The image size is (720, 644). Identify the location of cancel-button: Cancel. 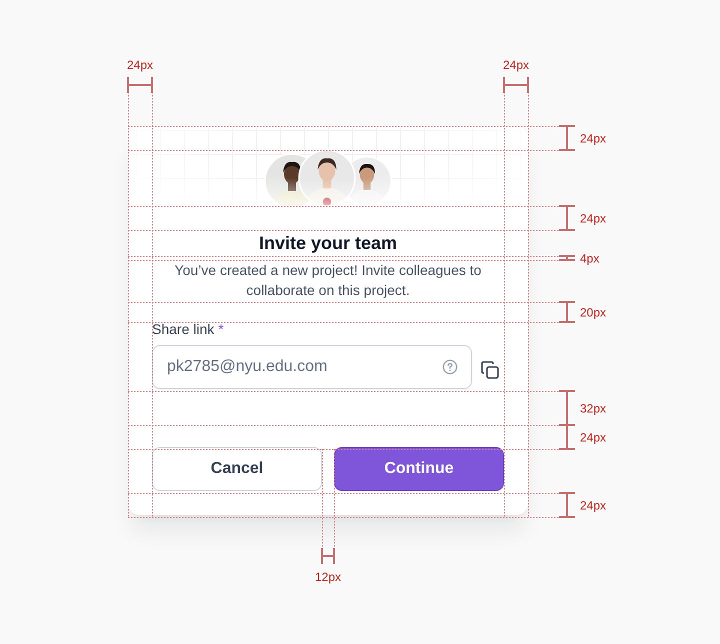
(237, 469).